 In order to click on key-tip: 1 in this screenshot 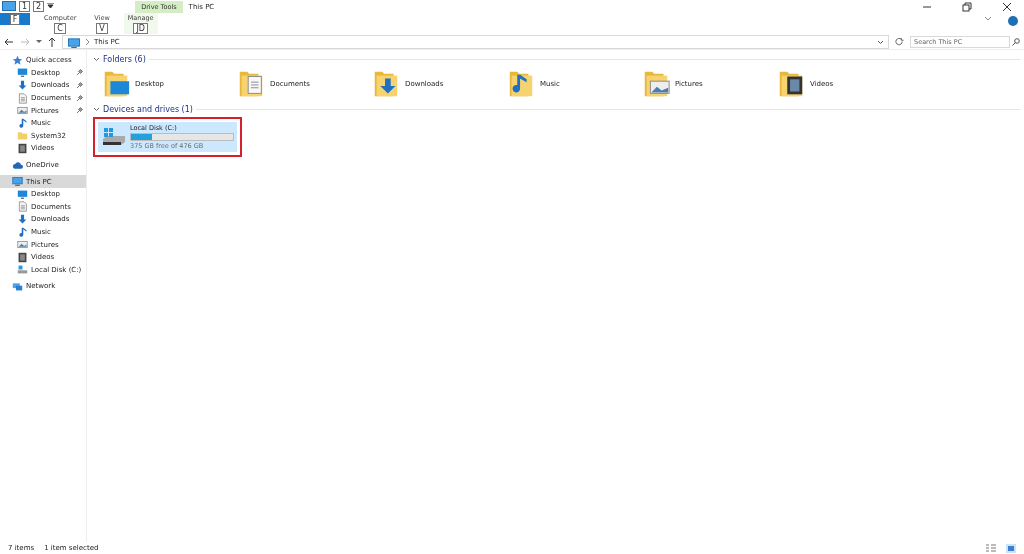, I will do `click(25, 6)`.